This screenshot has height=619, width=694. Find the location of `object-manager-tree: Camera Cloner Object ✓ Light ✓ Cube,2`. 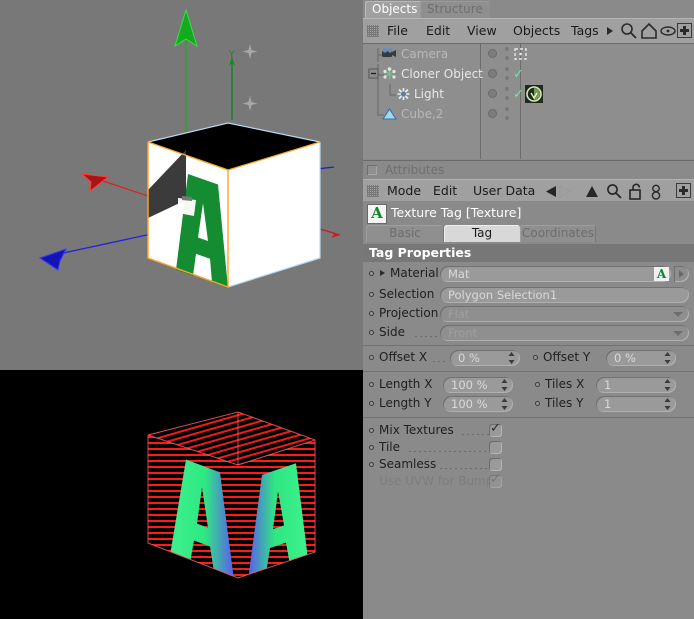

object-manager-tree: Camera Cloner Object ✓ Light ✓ Cube,2 is located at coordinates (528, 101).